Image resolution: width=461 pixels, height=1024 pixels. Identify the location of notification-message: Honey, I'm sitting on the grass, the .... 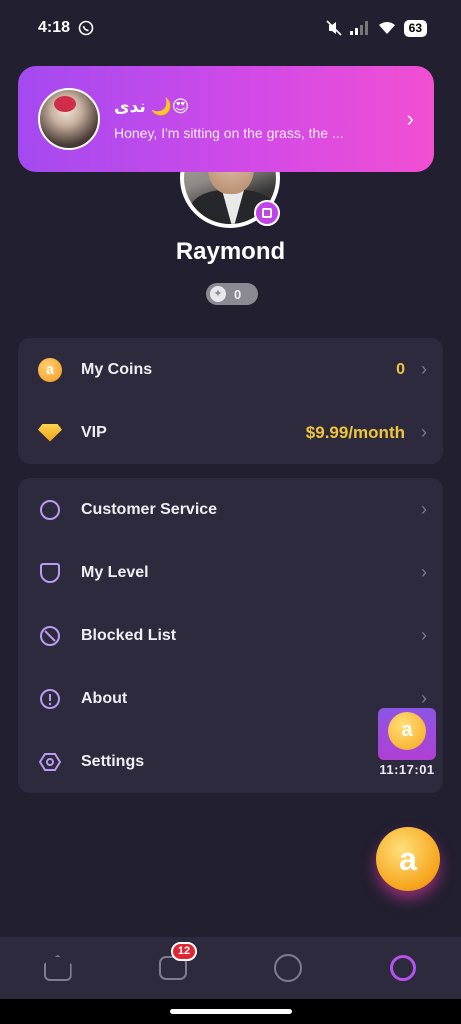
(229, 133).